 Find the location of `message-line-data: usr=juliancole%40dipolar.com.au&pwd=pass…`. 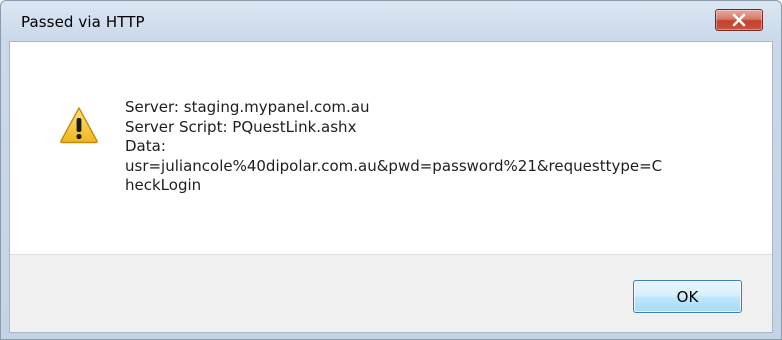

message-line-data: usr=juliancole%40dipolar.com.au&pwd=pass… is located at coordinates (394, 165).